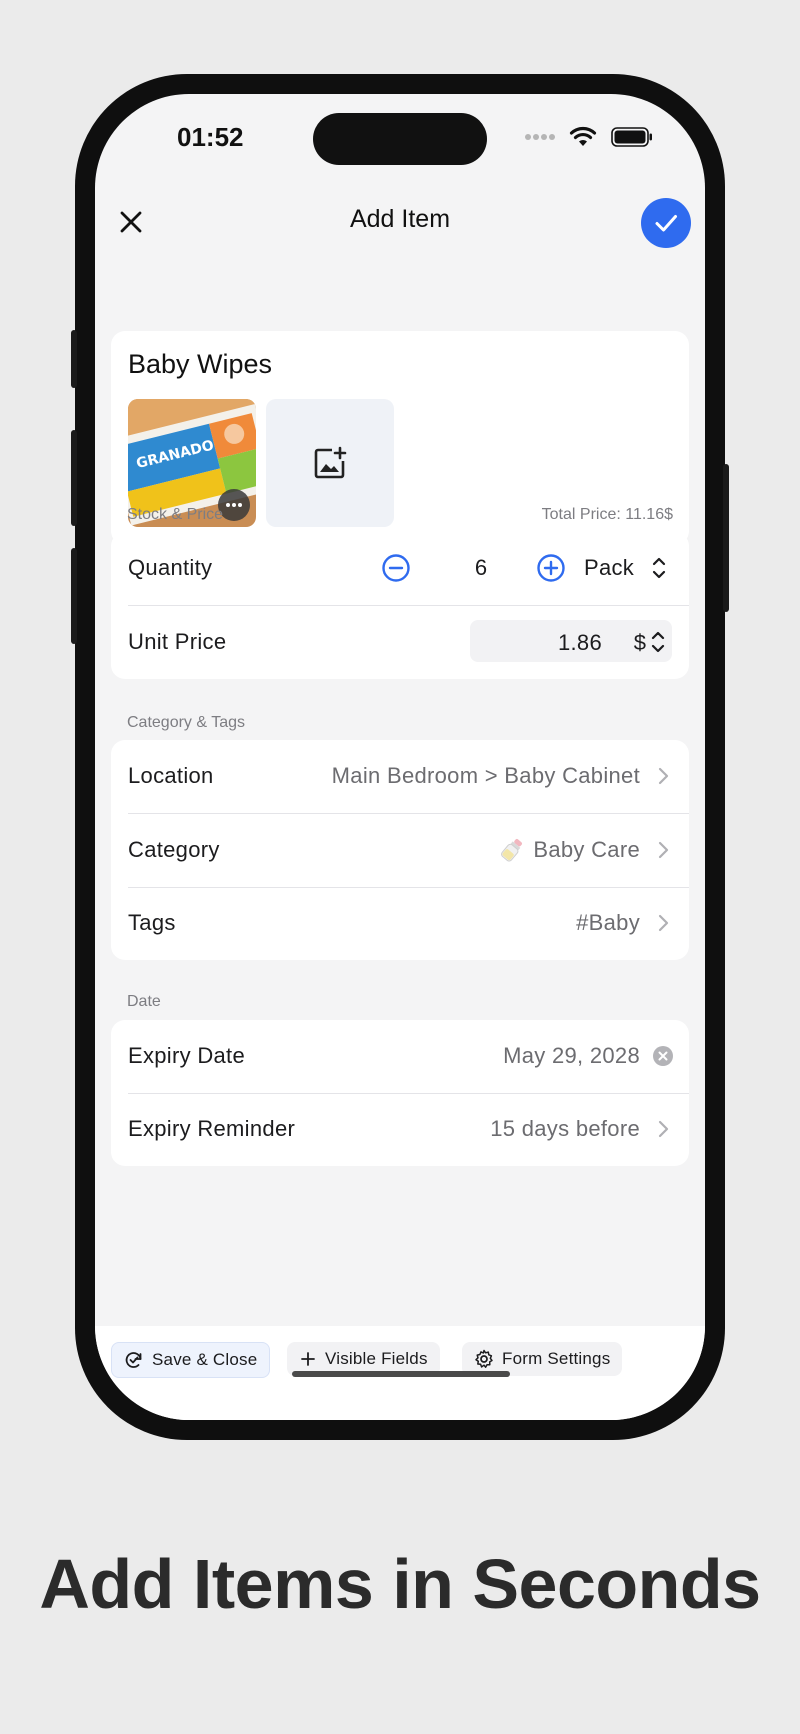 This screenshot has height=1734, width=800. Describe the element at coordinates (212, 1128) in the screenshot. I see `expiry-reminder-label: Expiry Reminder` at that location.